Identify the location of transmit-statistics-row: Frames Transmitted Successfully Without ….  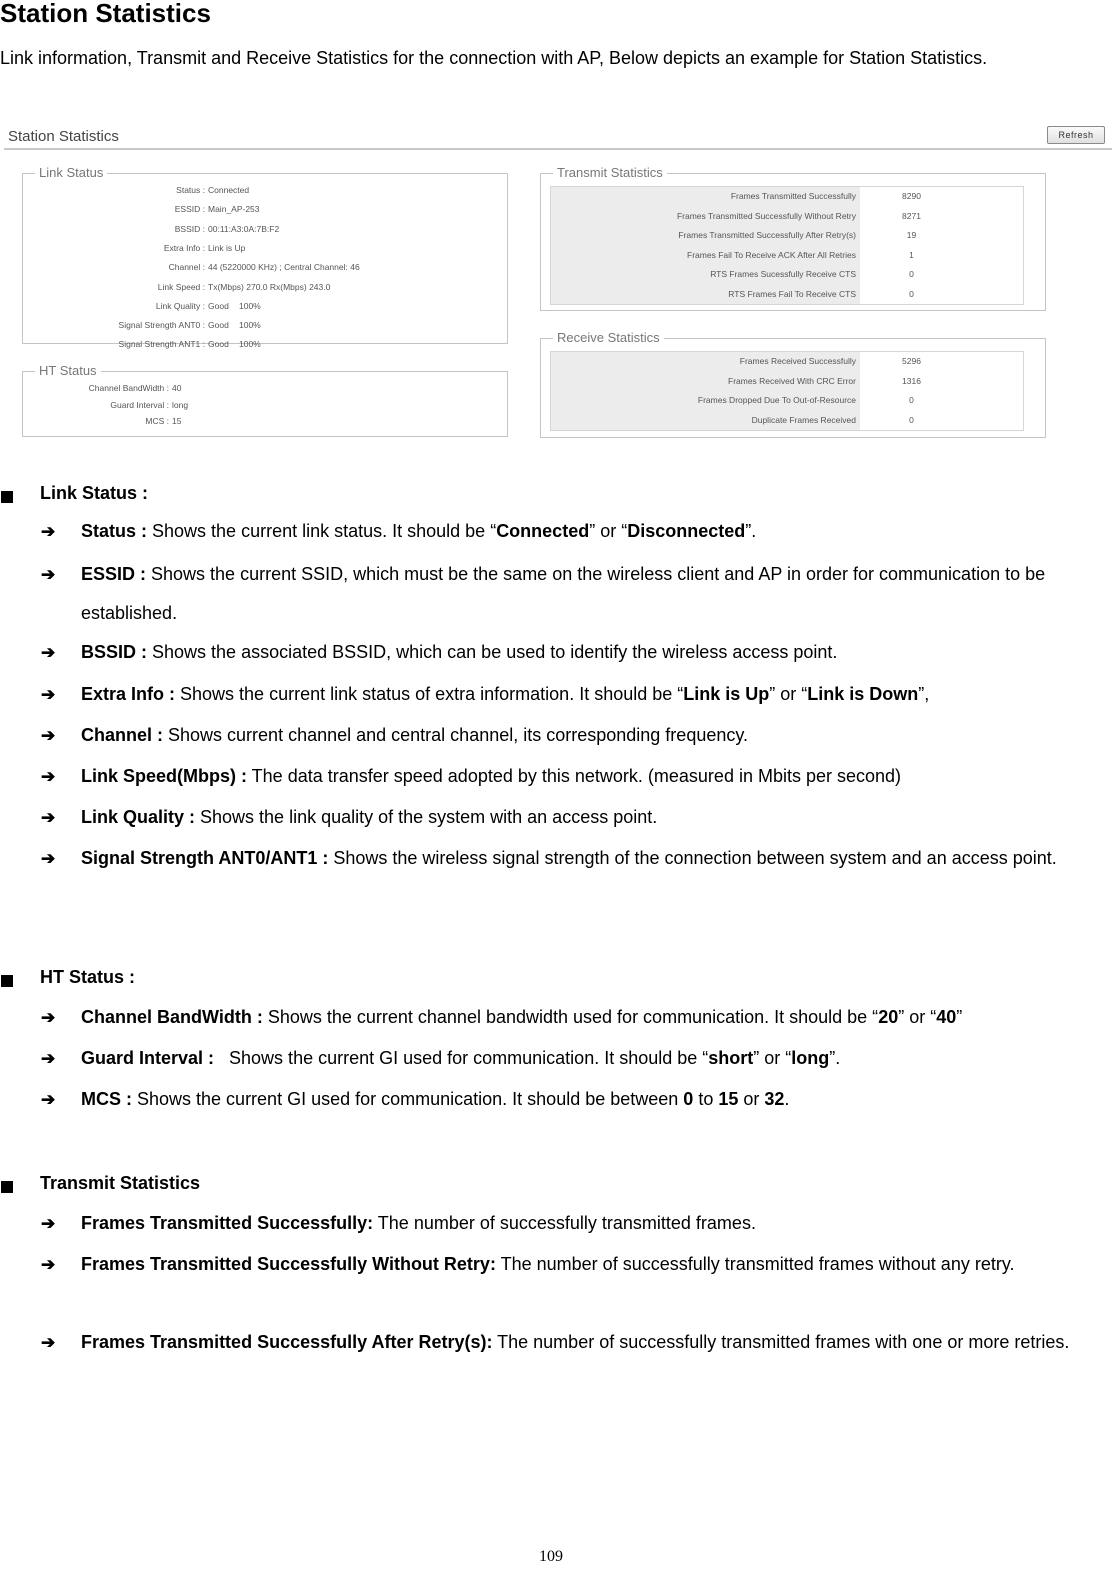
(787, 216).